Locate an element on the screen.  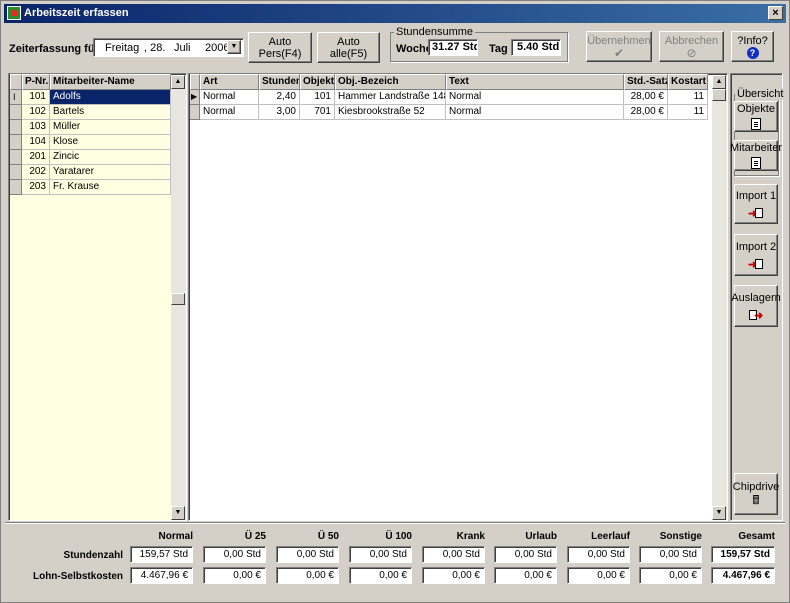
column-header-bezeich: Obj.-Bezeich is located at coordinates (390, 82).